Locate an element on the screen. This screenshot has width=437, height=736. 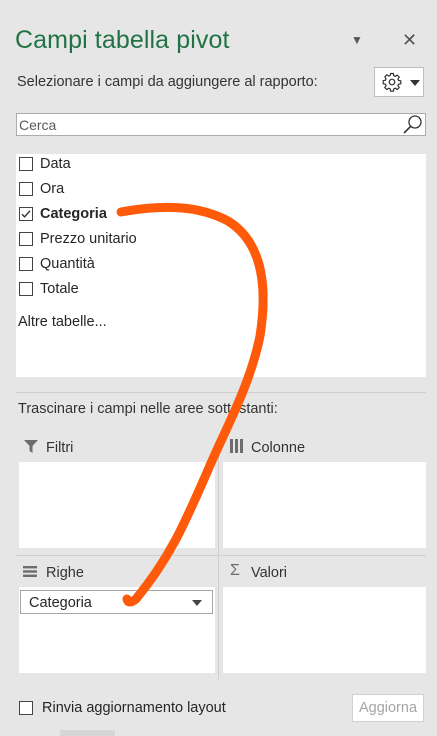
values-area-label: Valori is located at coordinates (269, 573).